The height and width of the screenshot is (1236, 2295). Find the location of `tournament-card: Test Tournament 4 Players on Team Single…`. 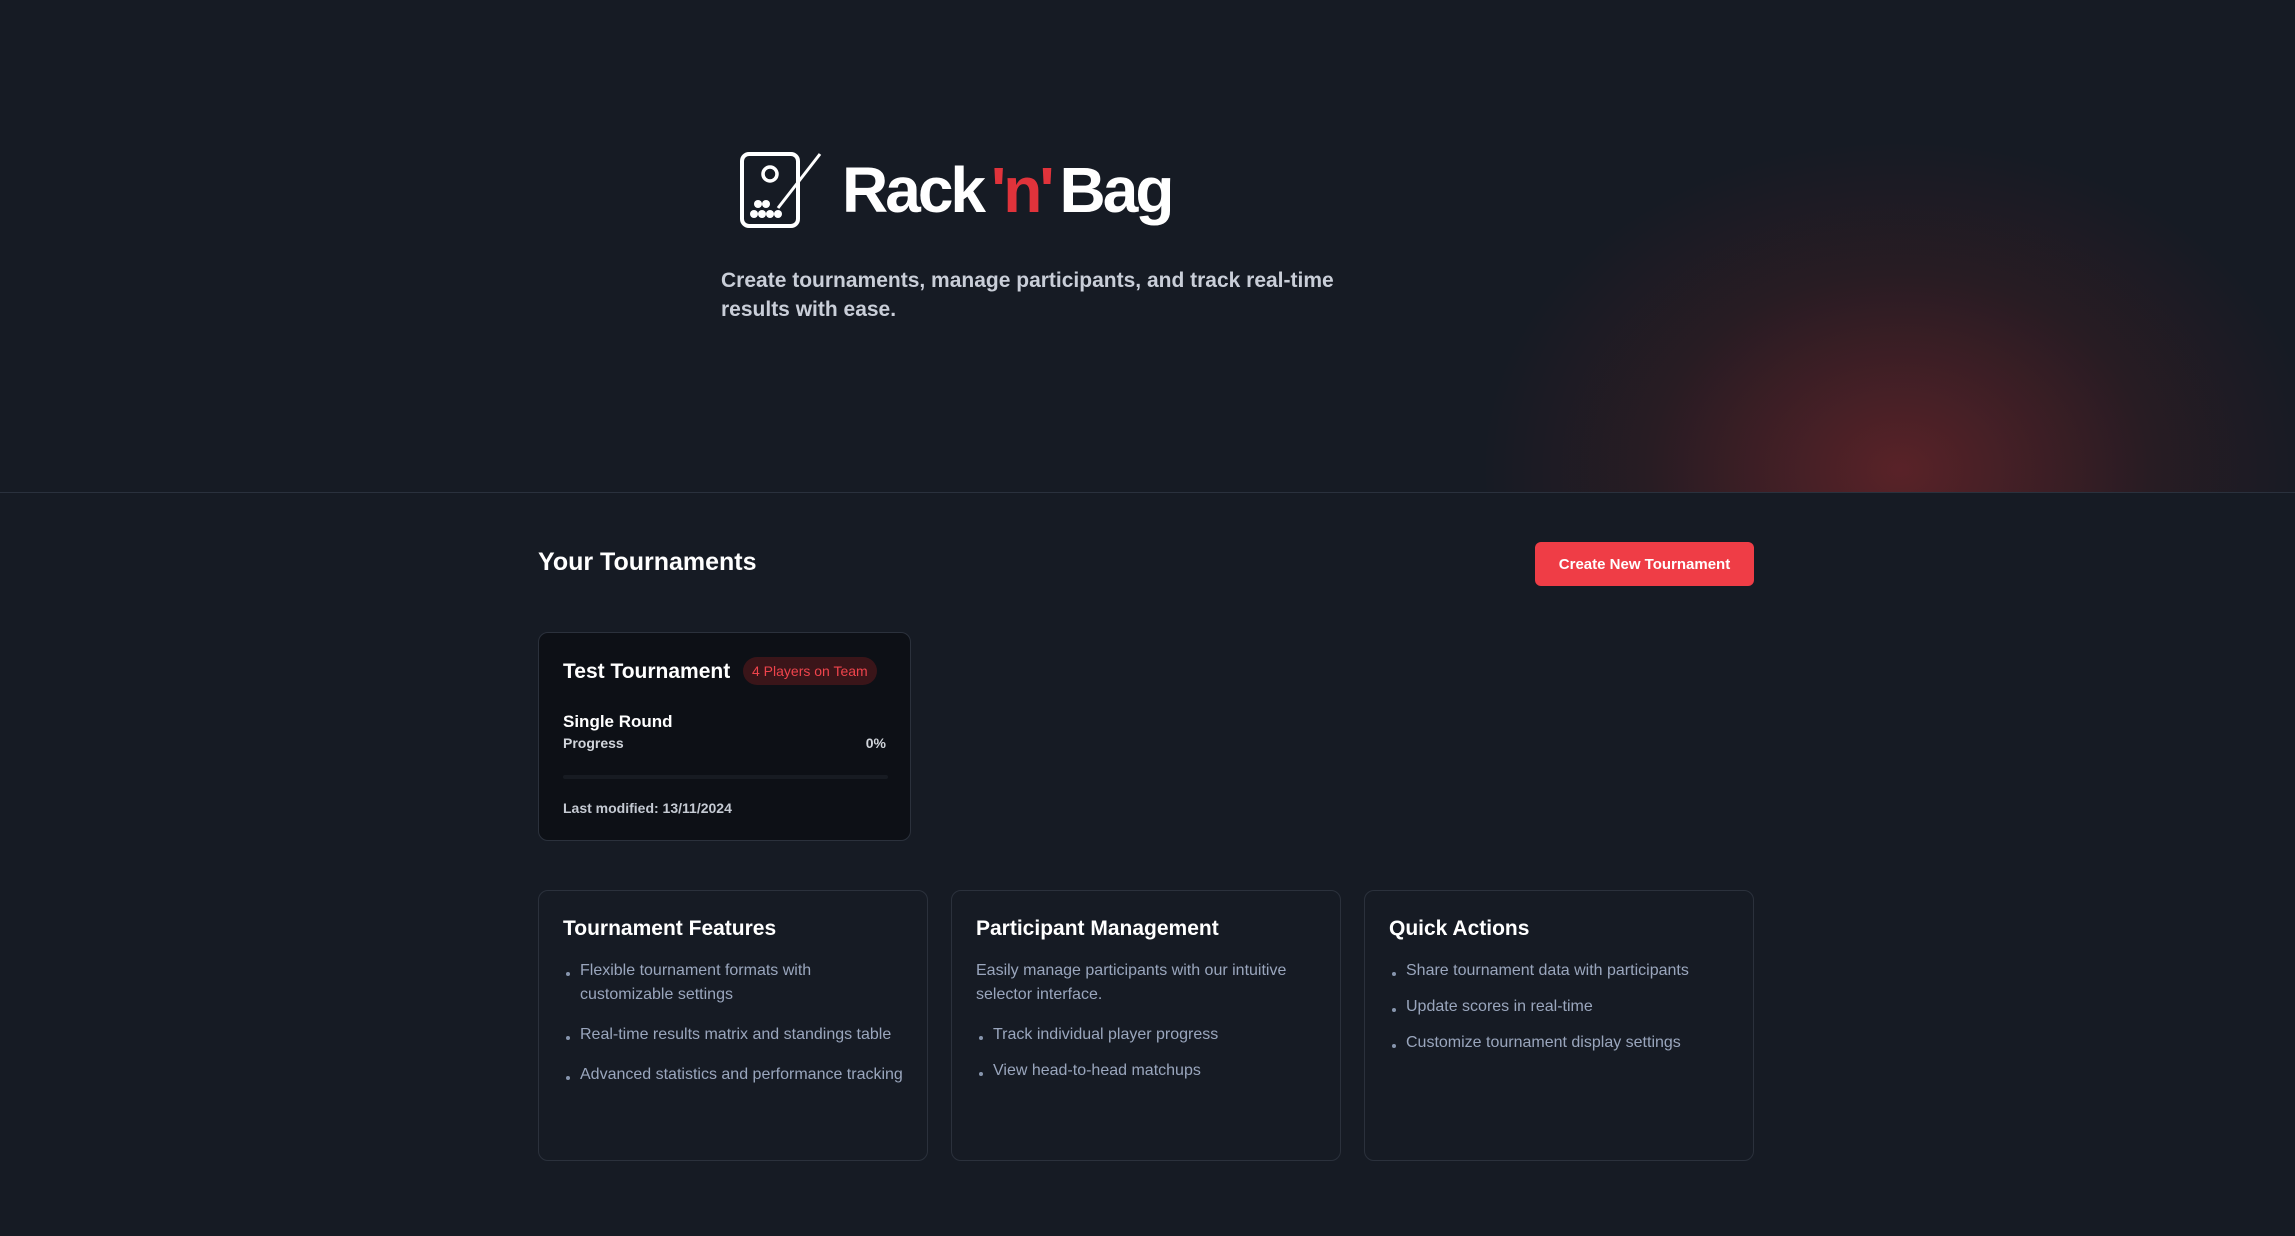

tournament-card: Test Tournament 4 Players on Team Single… is located at coordinates (724, 736).